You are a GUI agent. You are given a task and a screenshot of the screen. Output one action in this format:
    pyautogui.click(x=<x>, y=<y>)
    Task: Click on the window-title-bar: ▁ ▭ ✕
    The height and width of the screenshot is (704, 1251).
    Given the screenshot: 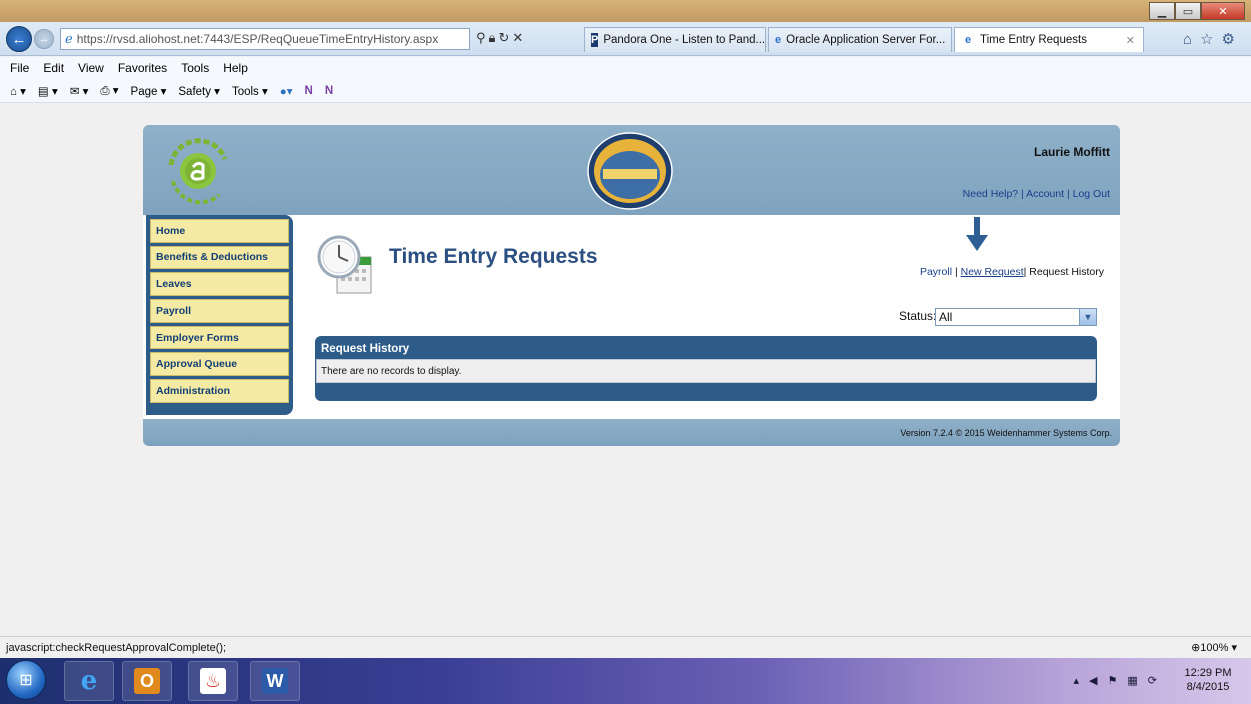 What is the action you would take?
    pyautogui.click(x=625, y=11)
    